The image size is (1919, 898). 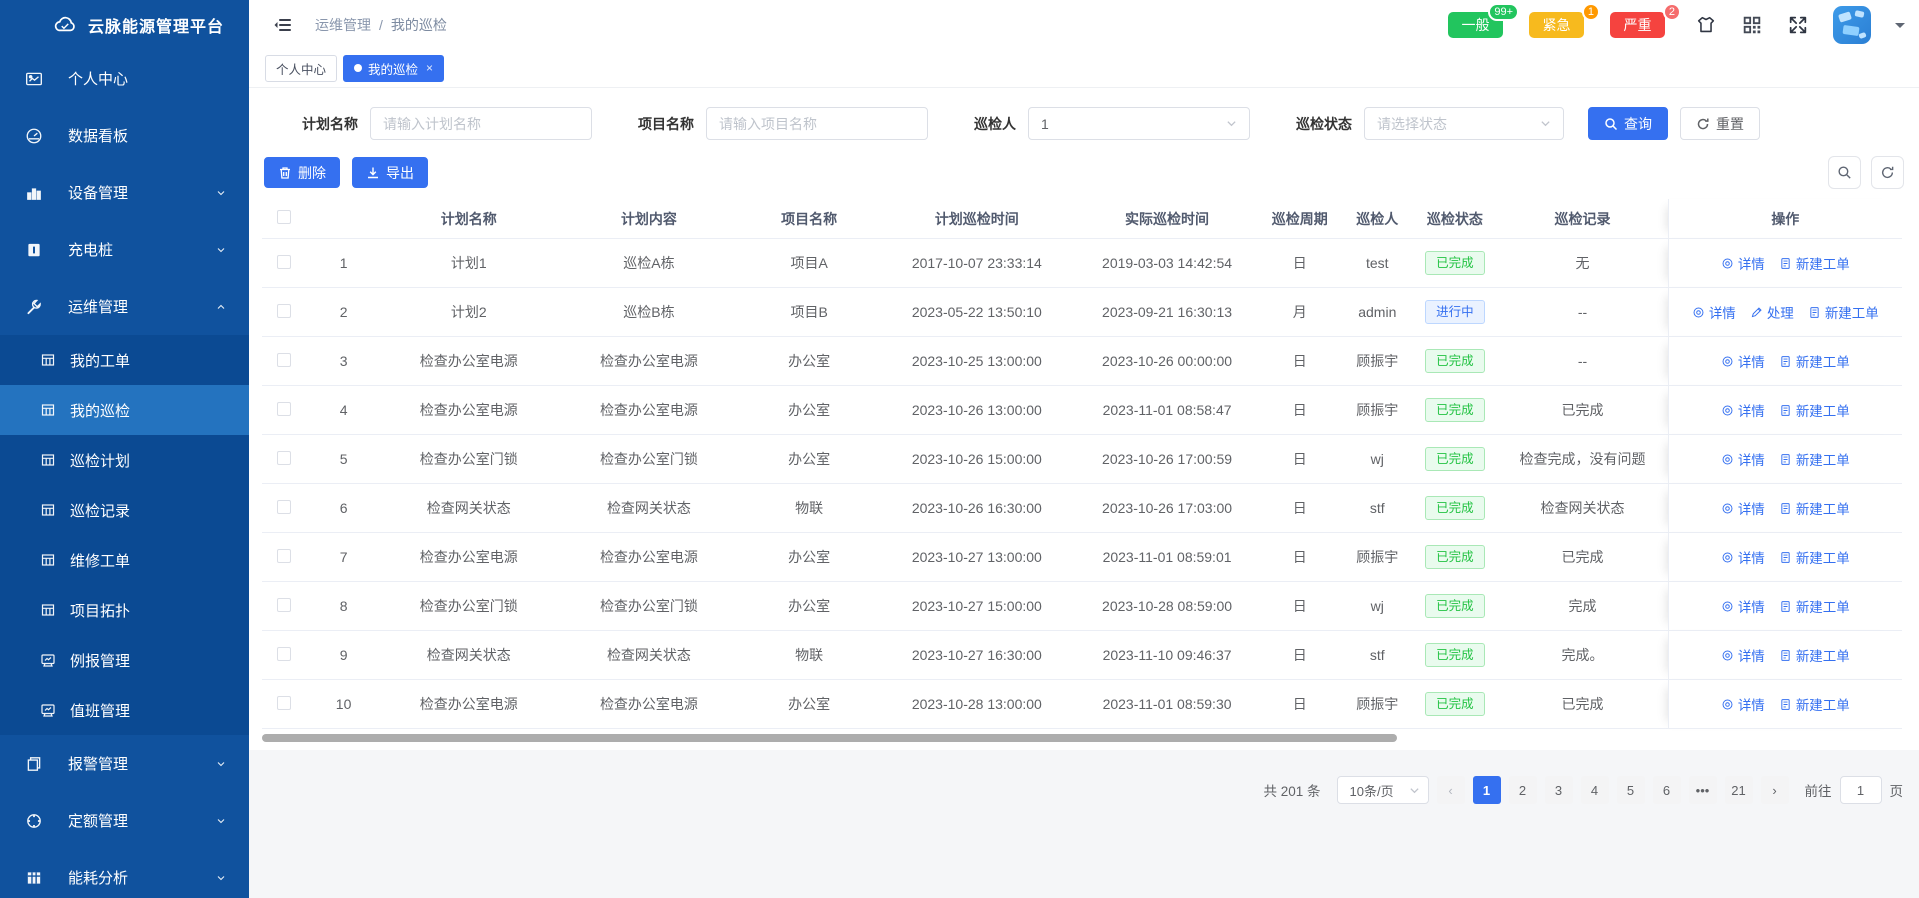 What do you see at coordinates (1139, 123) in the screenshot?
I see `inspector-select: 1` at bounding box center [1139, 123].